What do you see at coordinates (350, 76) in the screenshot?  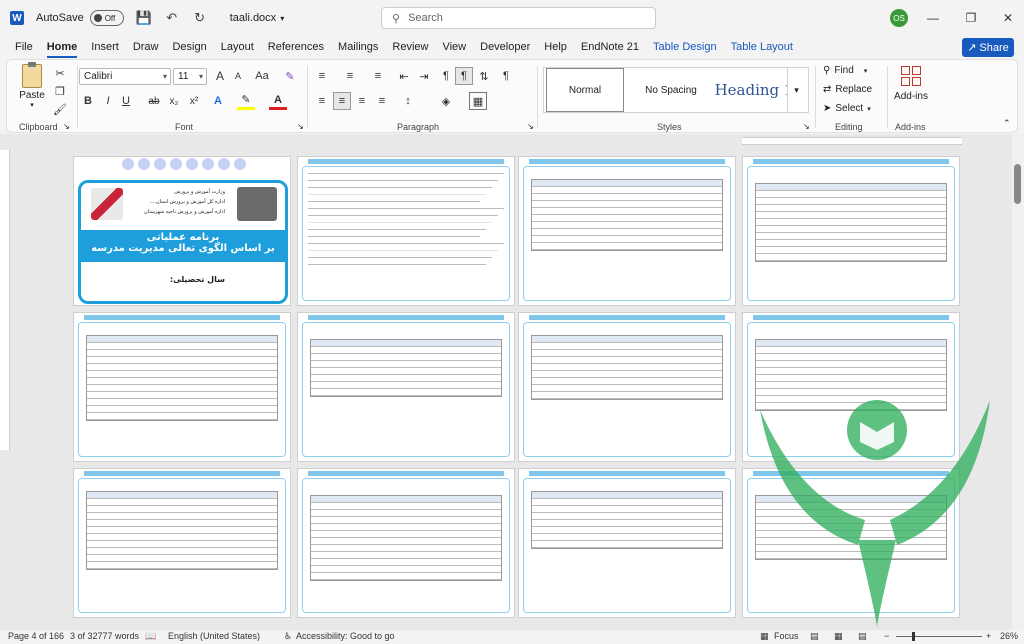 I see `numbering-icon: ≡` at bounding box center [350, 76].